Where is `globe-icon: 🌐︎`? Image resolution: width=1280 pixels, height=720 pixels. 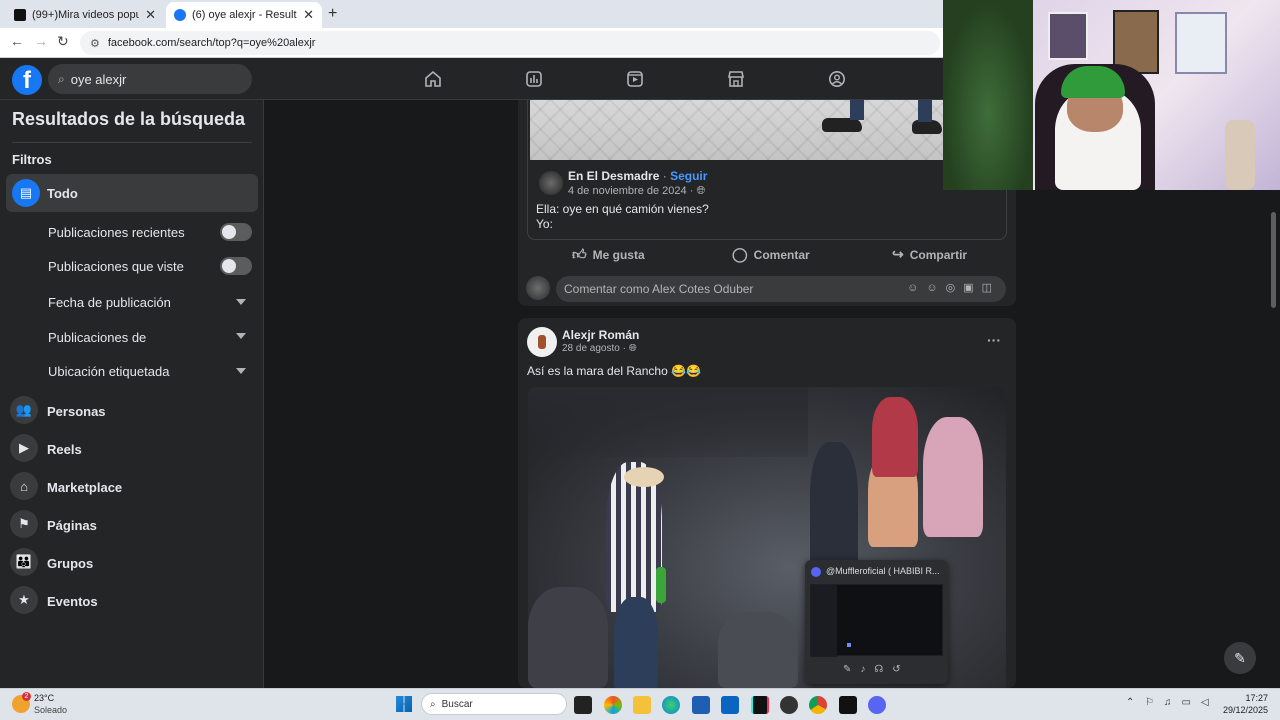
globe-icon: 🌐︎ is located at coordinates (701, 191).